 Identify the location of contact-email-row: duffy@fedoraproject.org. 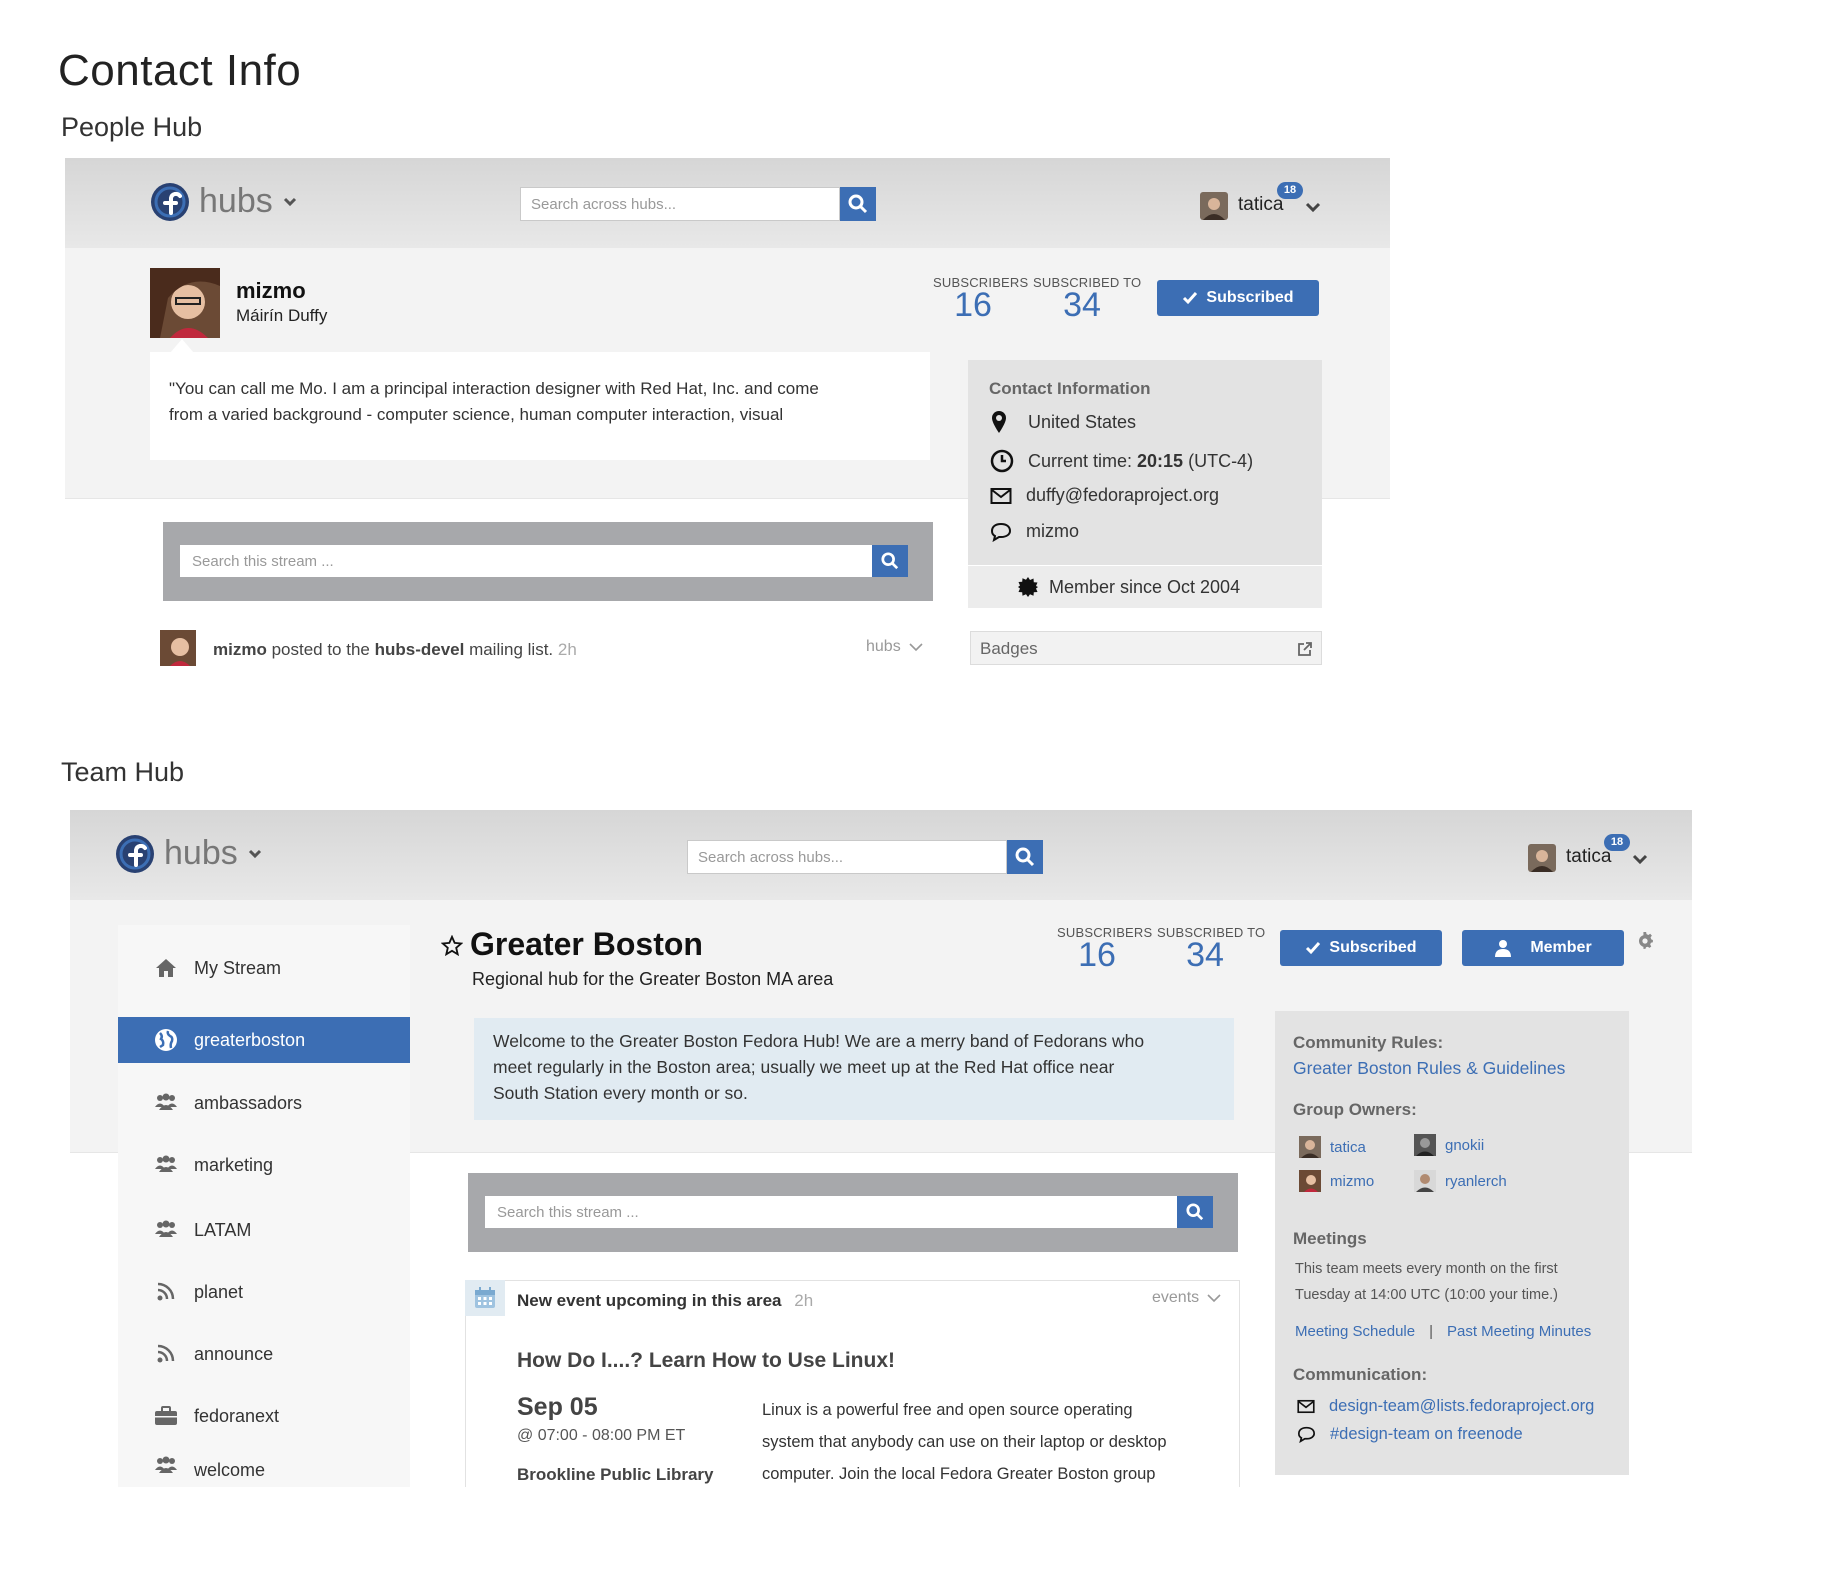
(1104, 495).